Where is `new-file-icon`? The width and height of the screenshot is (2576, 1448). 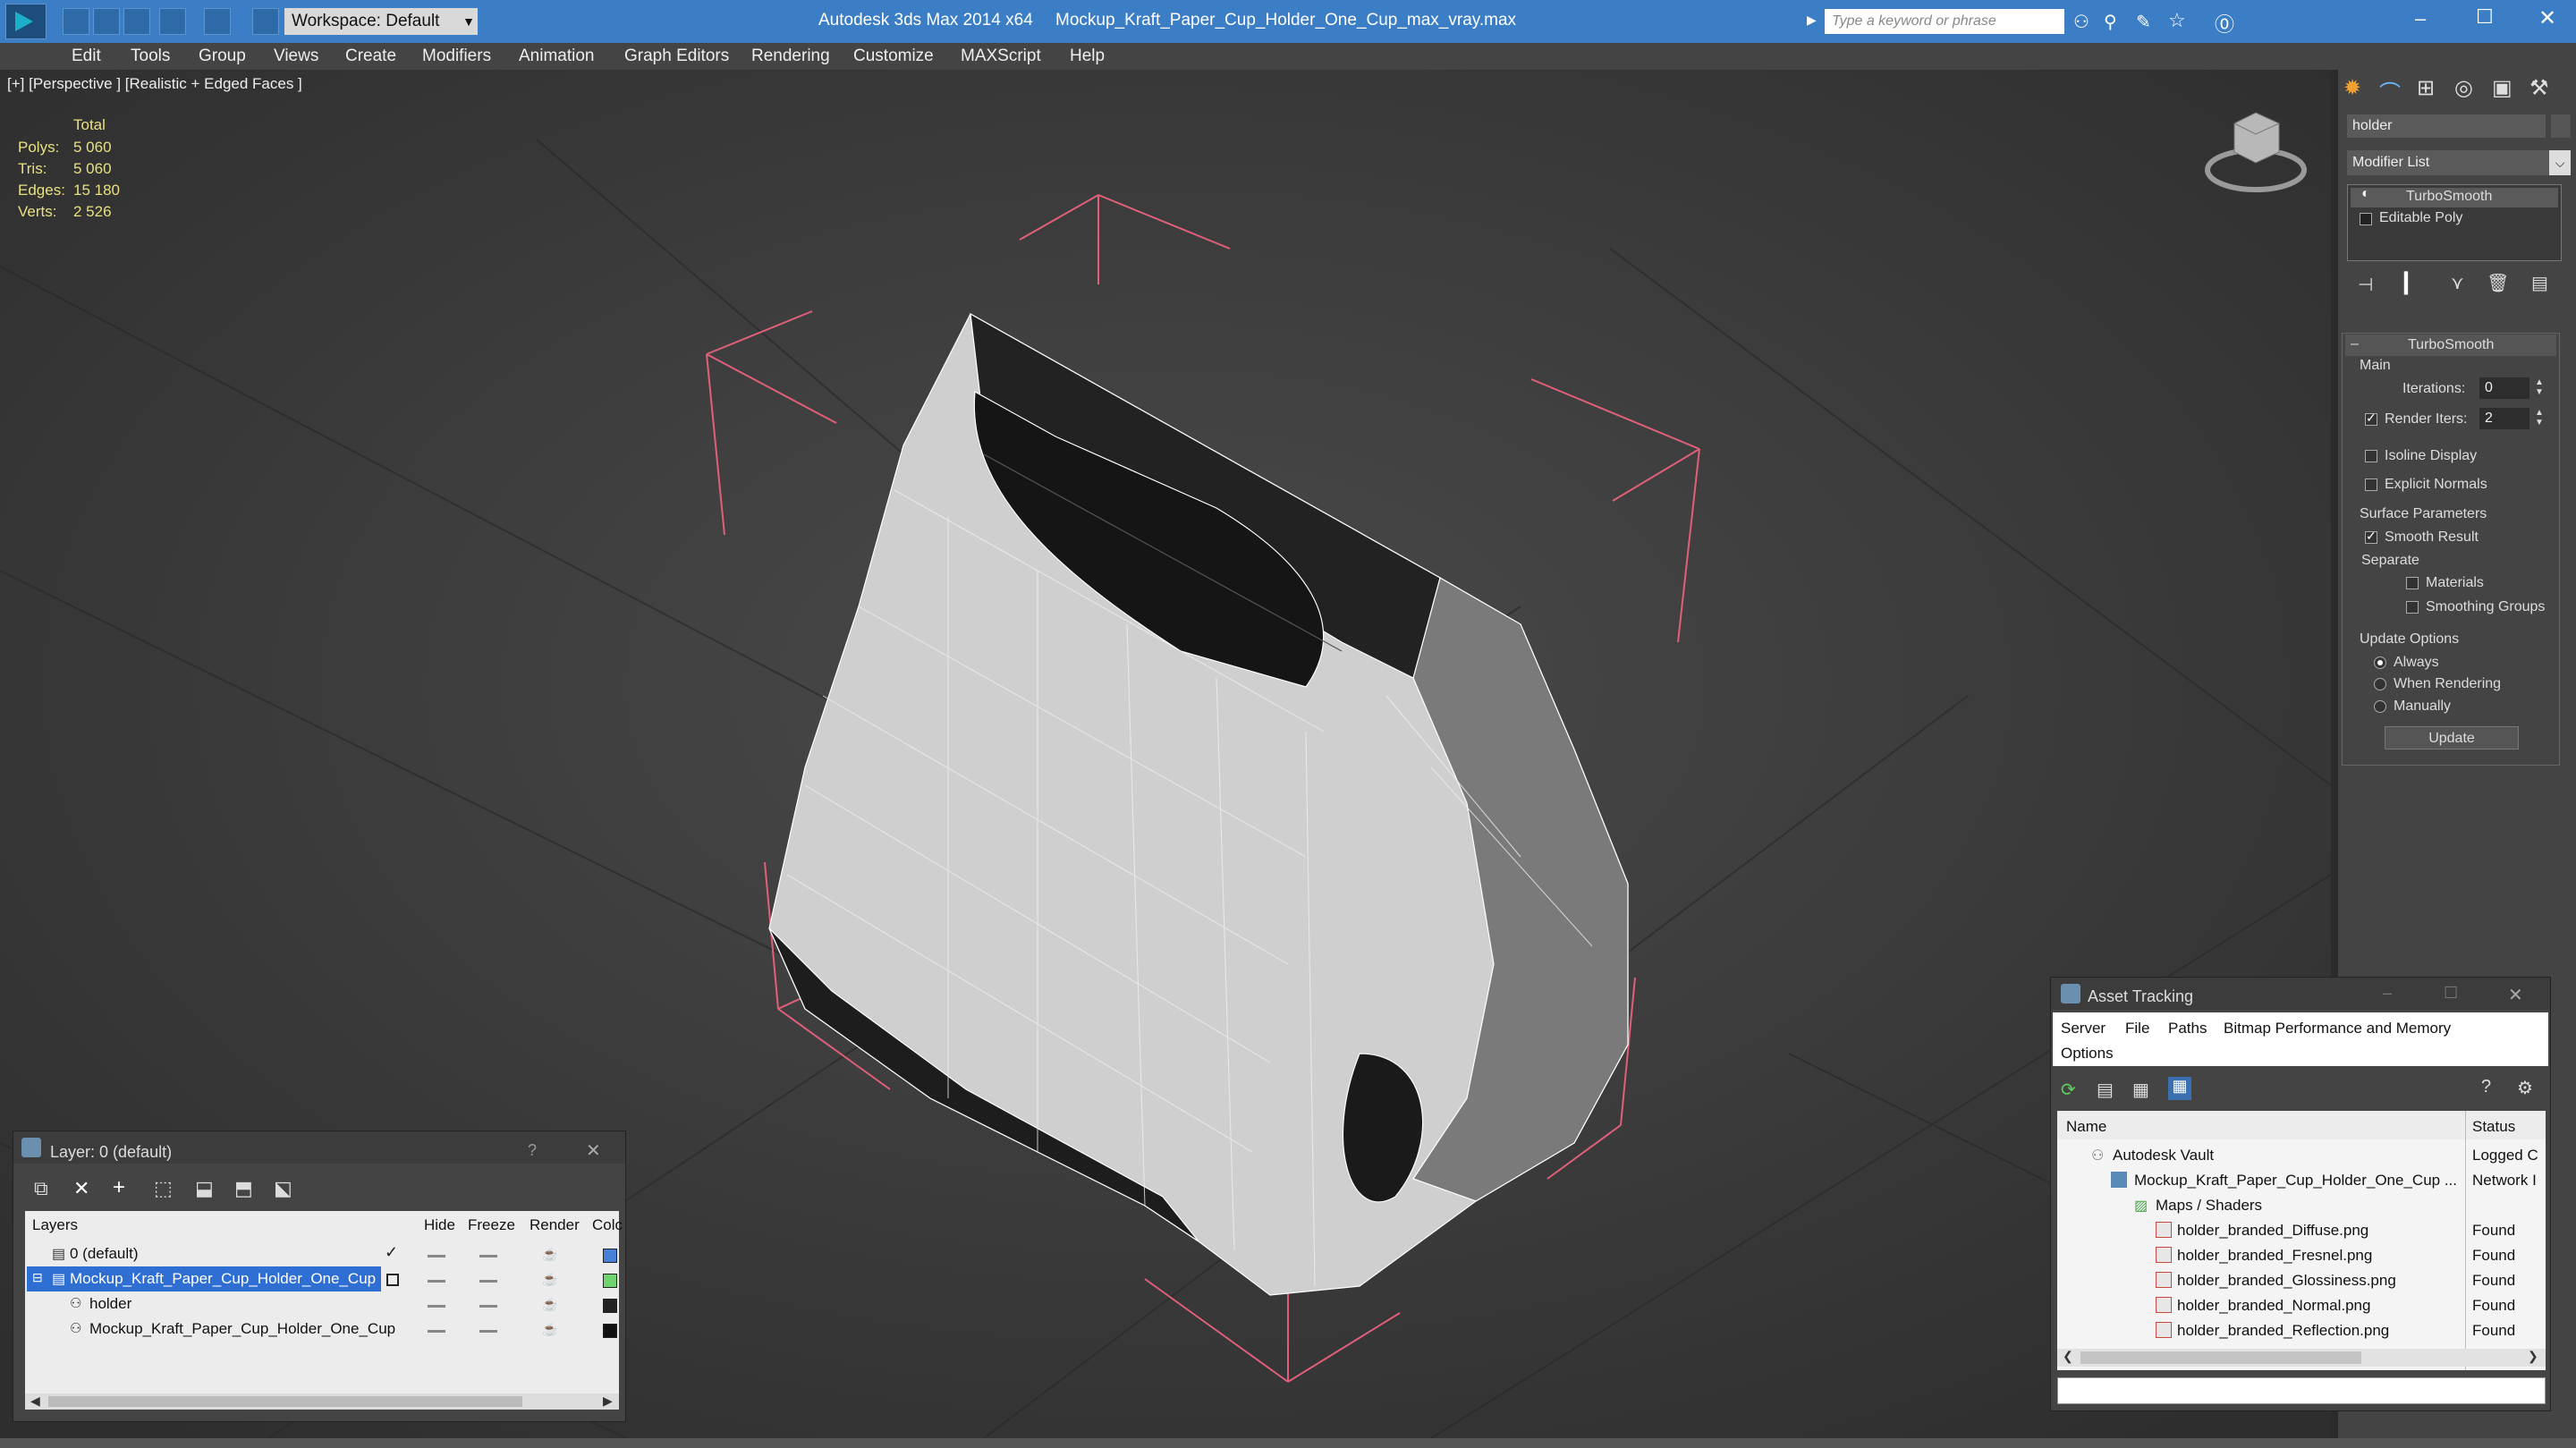 new-file-icon is located at coordinates (76, 21).